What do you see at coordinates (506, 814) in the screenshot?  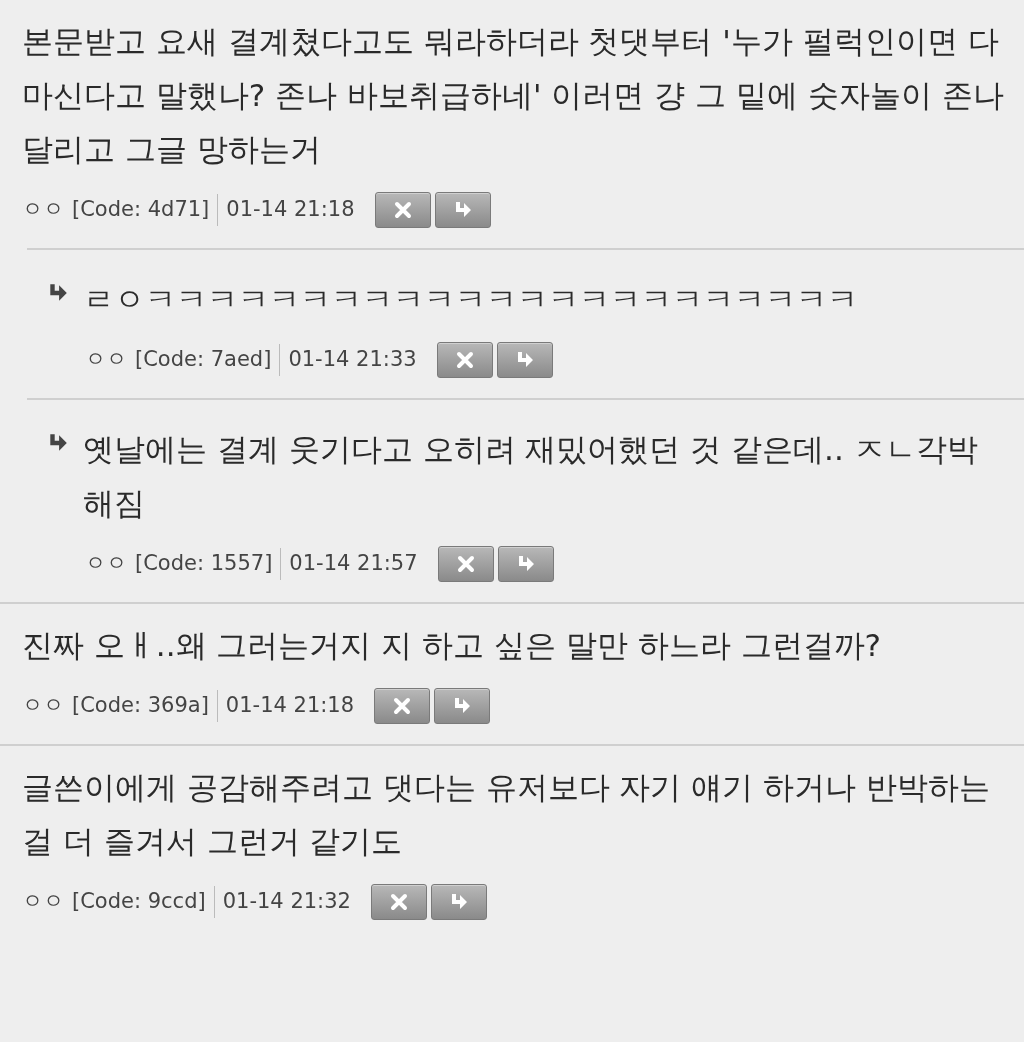 I see `comment-text: 글쓴이에게 공감해주려고 댓다는 유저보다 자기 얘기 하거나 반박하는걸 더 즐겨서 그런거 같기도` at bounding box center [506, 814].